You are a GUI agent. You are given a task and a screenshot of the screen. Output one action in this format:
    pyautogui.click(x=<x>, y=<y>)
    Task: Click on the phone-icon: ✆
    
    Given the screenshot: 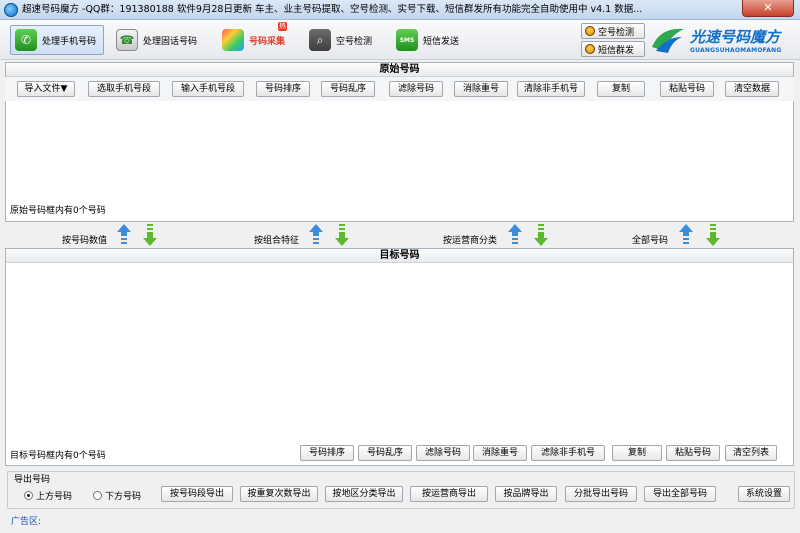 What is the action you would take?
    pyautogui.click(x=26, y=40)
    